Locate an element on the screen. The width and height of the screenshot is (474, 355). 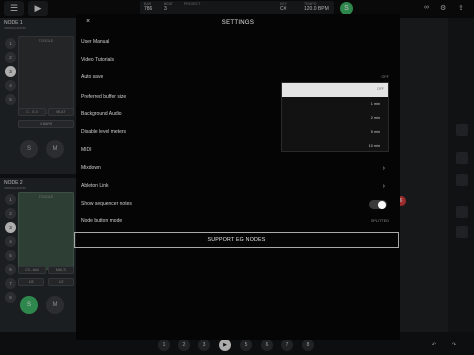
mixdown-chevron-icon: › is located at coordinates (383, 168).